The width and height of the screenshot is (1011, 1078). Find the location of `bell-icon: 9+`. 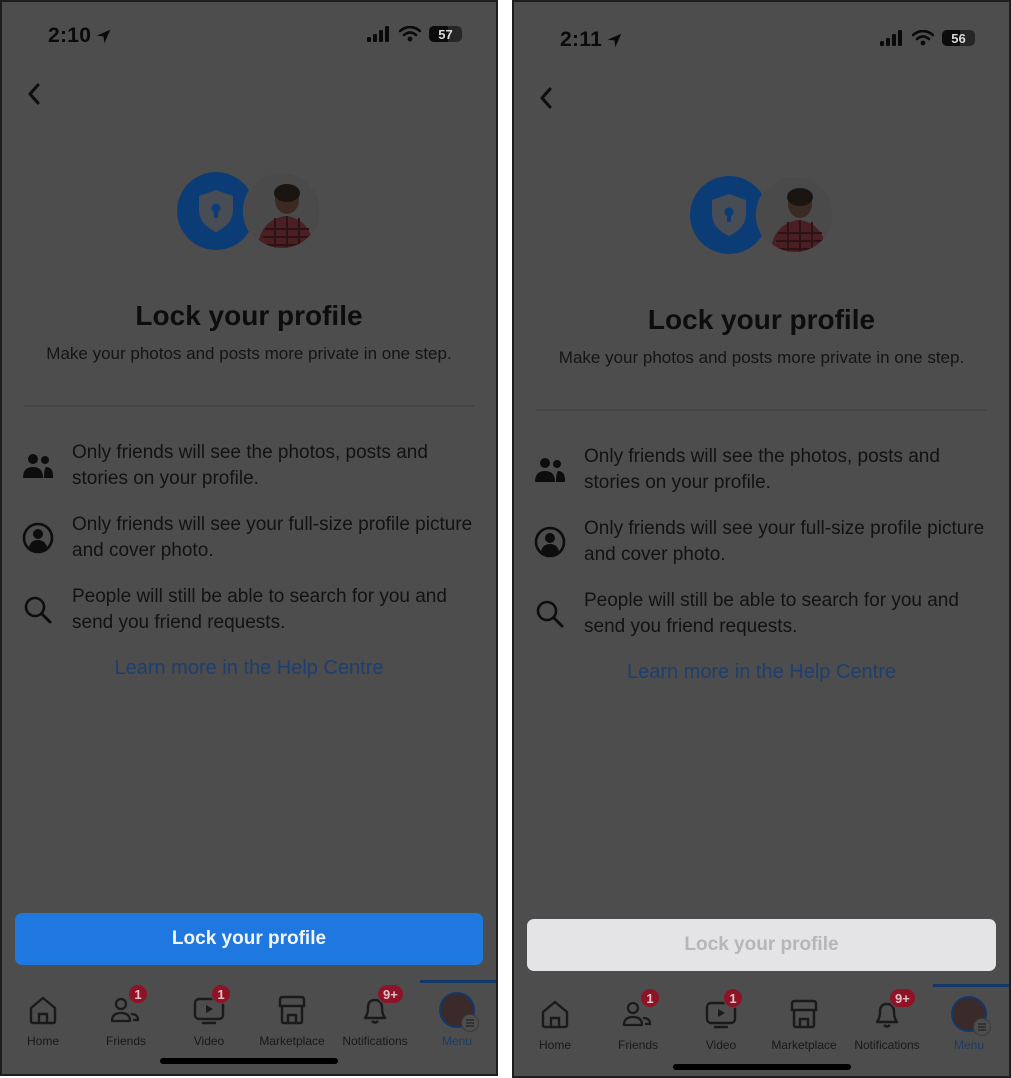

bell-icon: 9+ is located at coordinates (380, 1006).